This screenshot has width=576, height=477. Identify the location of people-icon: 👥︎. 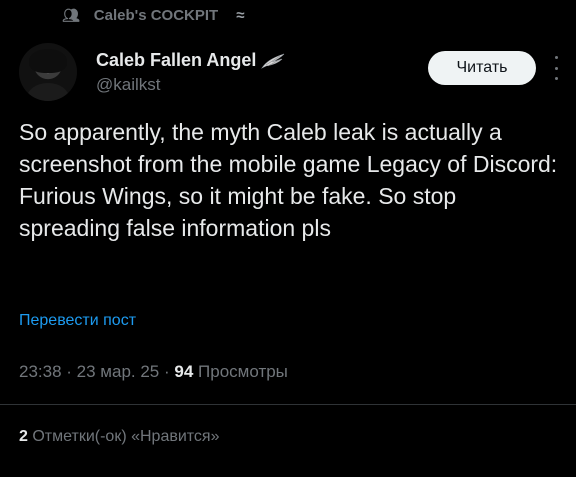
(71, 15).